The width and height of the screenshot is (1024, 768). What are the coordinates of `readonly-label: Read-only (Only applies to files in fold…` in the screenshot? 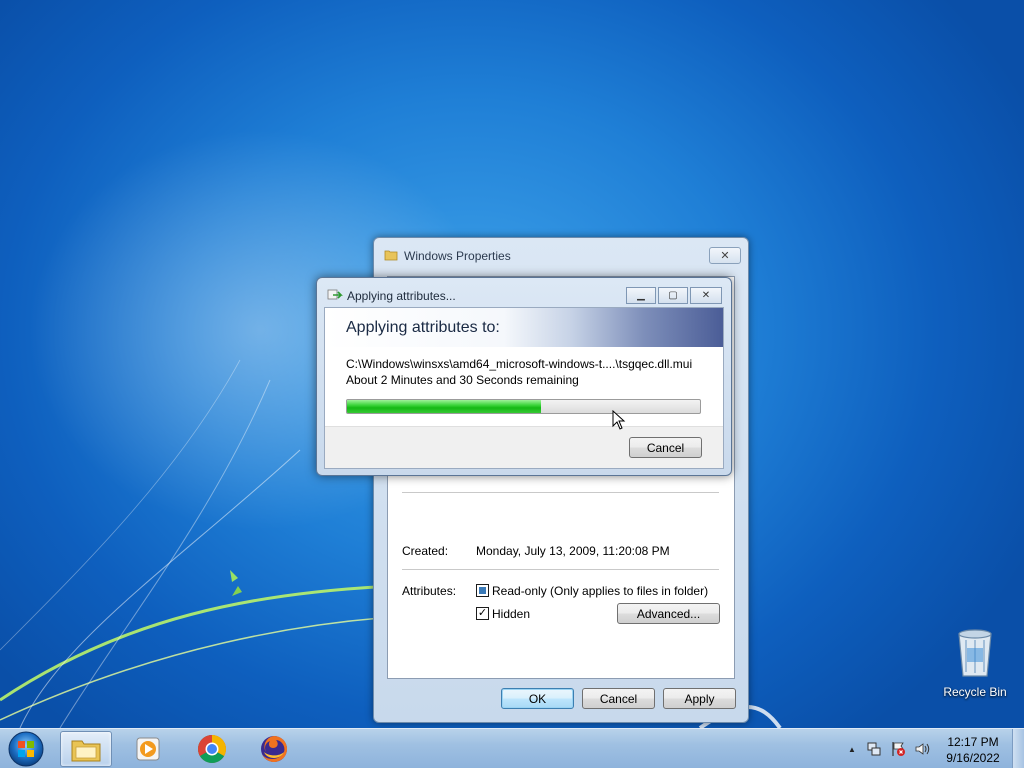 It's located at (600, 591).